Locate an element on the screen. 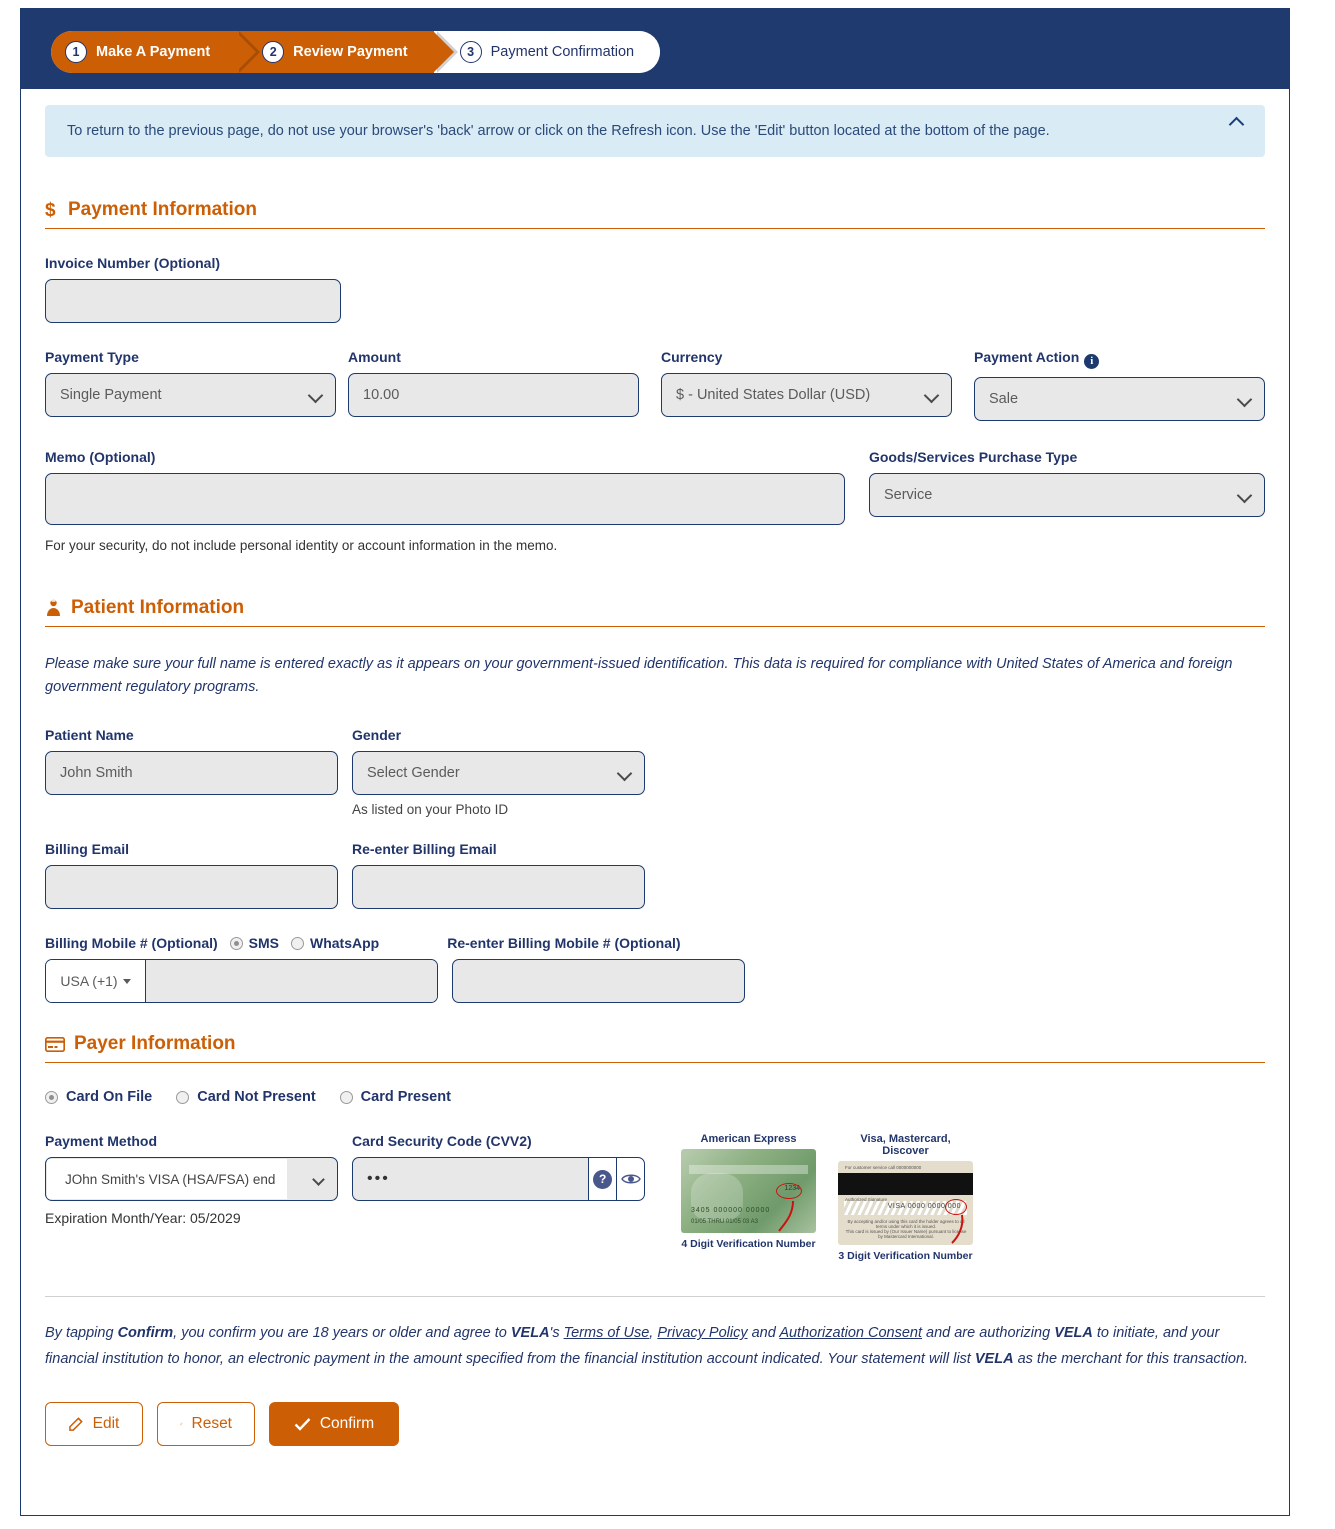 This screenshot has height=1529, width=1335. billing-email-label: Billing Email is located at coordinates (87, 849).